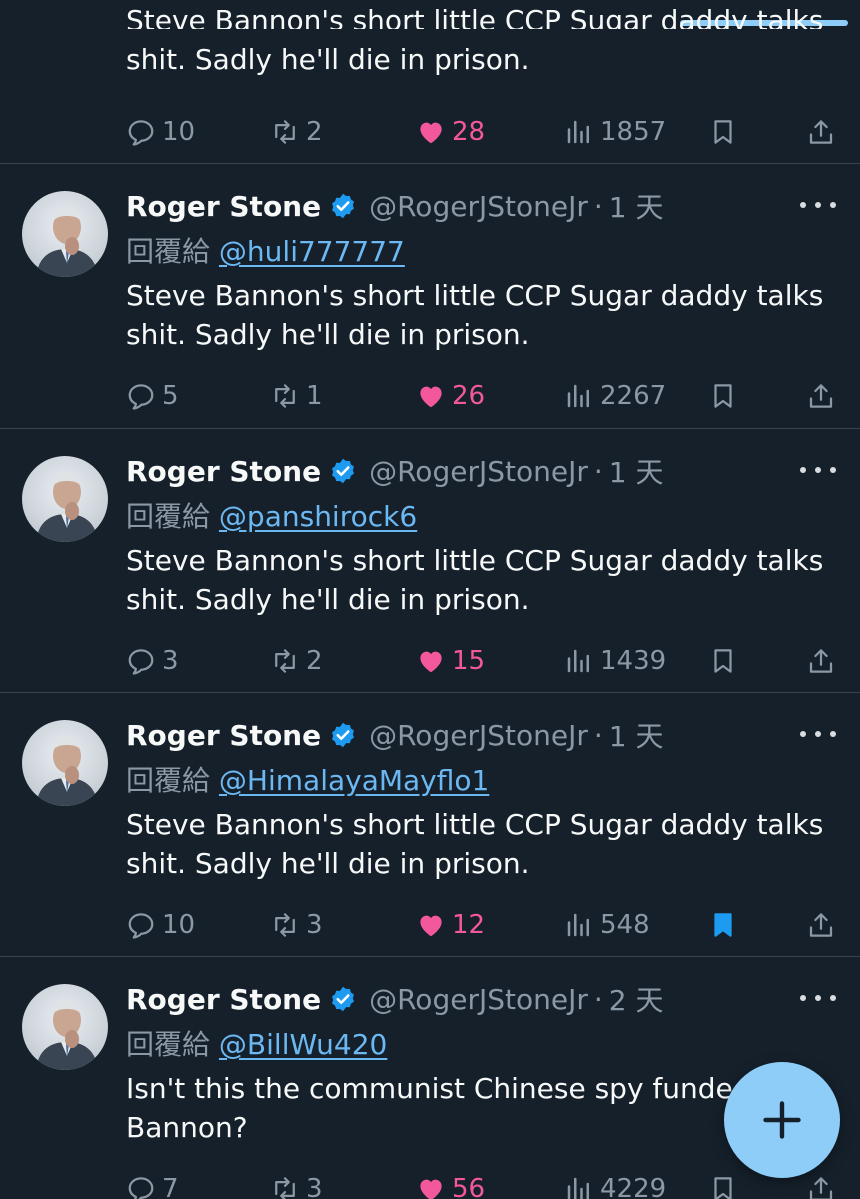 The width and height of the screenshot is (860, 1199). Describe the element at coordinates (450, 396) in the screenshot. I see `like-button: 26` at that location.